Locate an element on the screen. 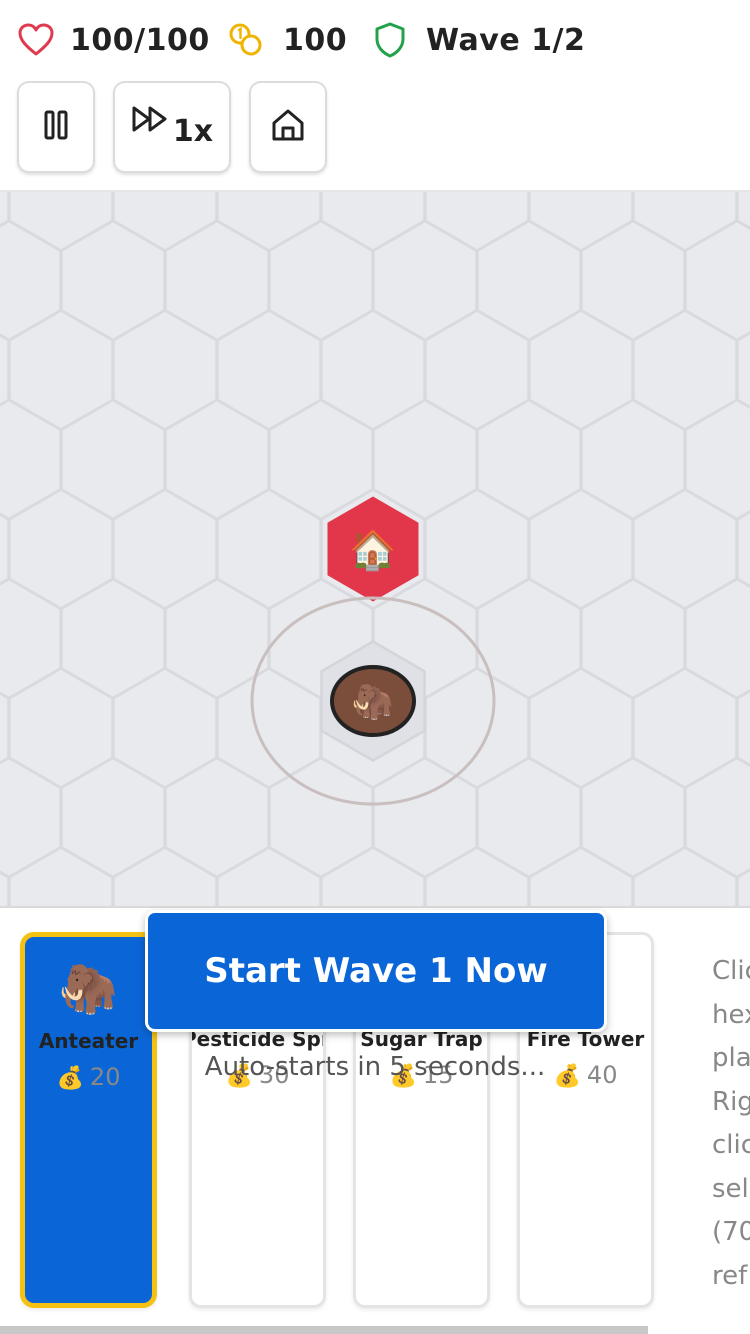 This screenshot has width=750, height=1334. speed-button: 1x is located at coordinates (172, 127).